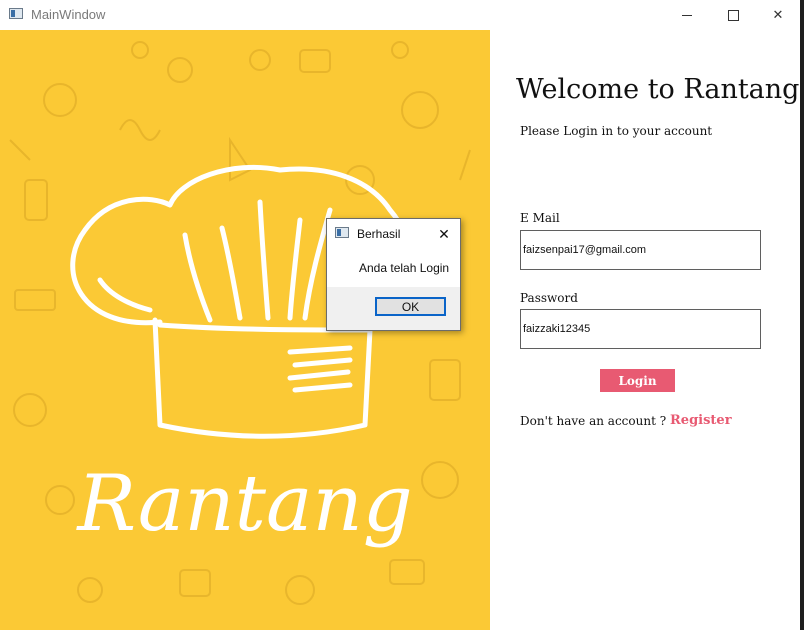 This screenshot has width=804, height=630. I want to click on dialog-close-button: ✕, so click(444, 234).